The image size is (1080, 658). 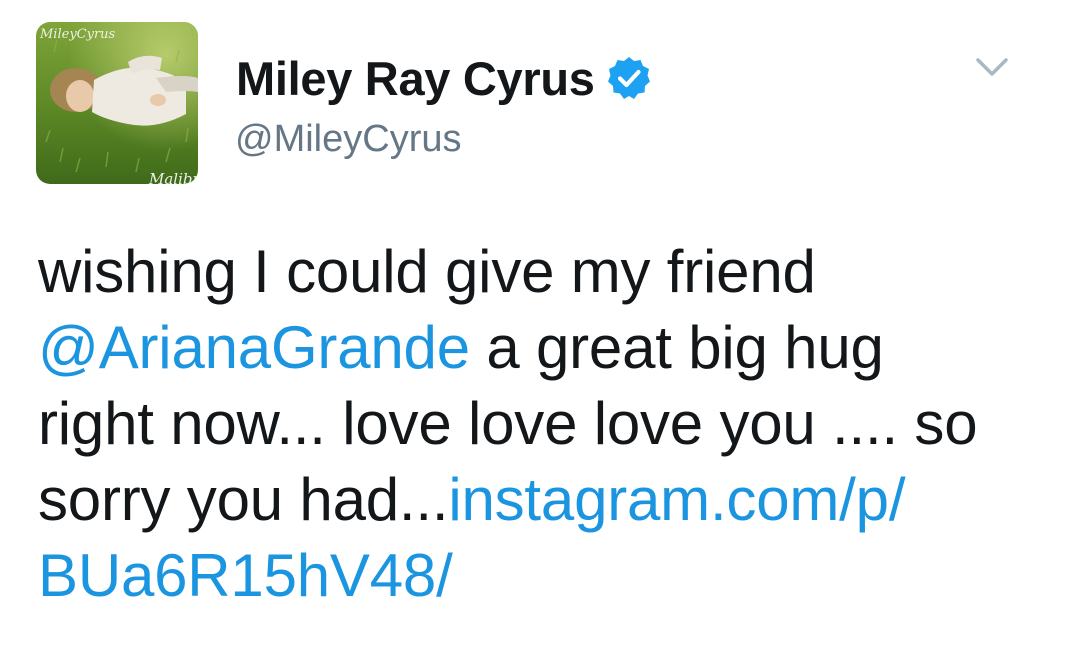 I want to click on avatar-image: MileyCyrus, so click(x=117, y=103).